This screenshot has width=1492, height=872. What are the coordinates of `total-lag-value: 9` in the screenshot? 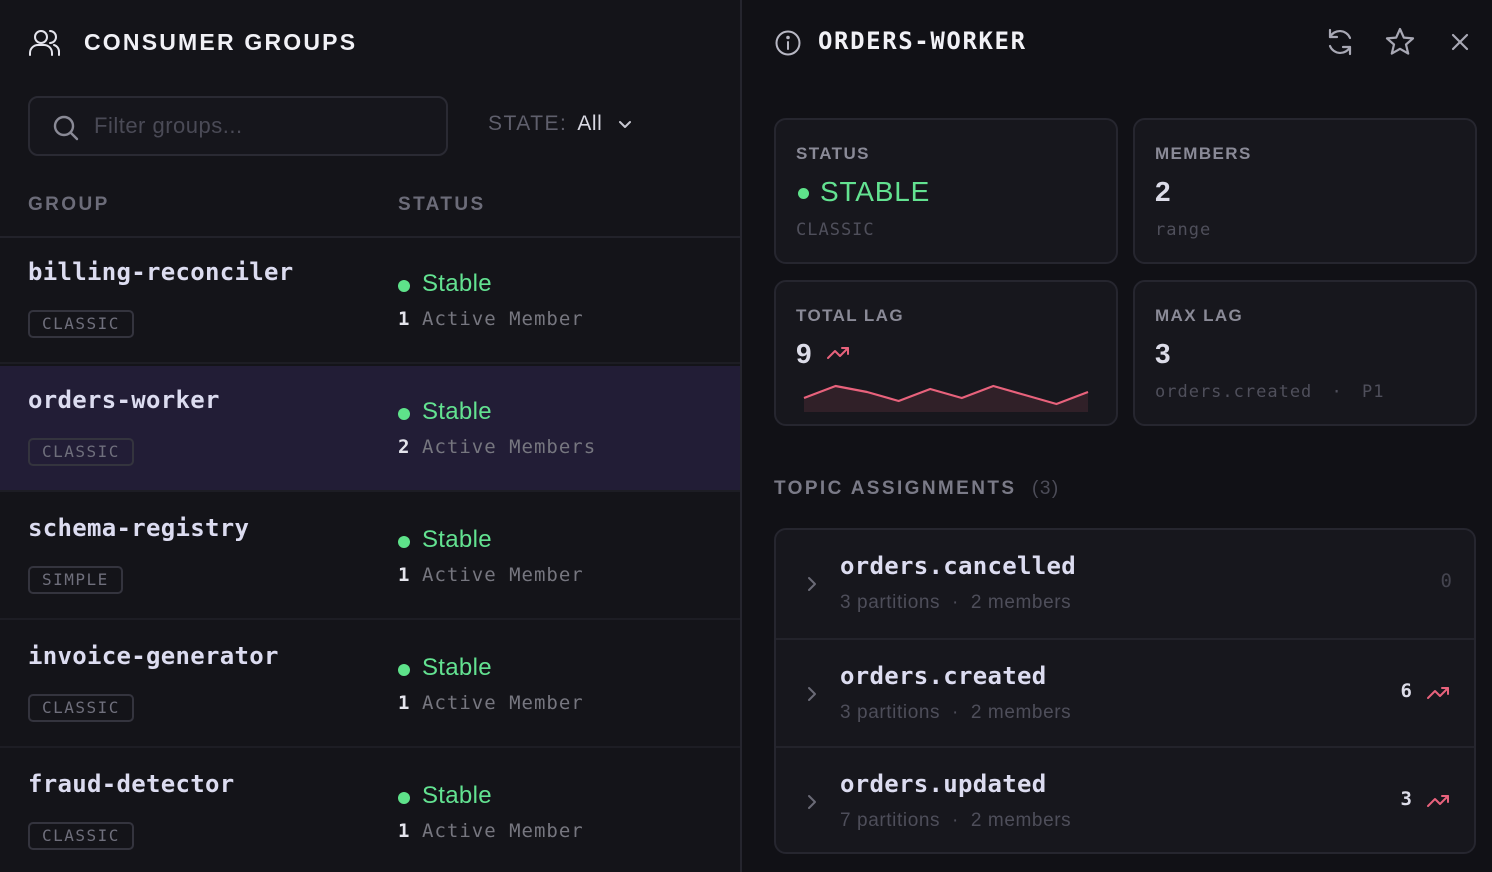 It's located at (804, 353).